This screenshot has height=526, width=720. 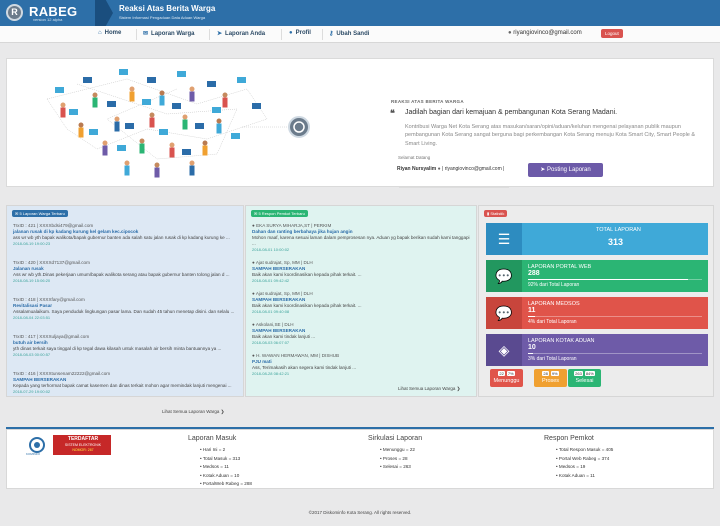 What do you see at coordinates (271, 342) in the screenshot?
I see `item-date: 2018-08-03 06:07:07` at bounding box center [271, 342].